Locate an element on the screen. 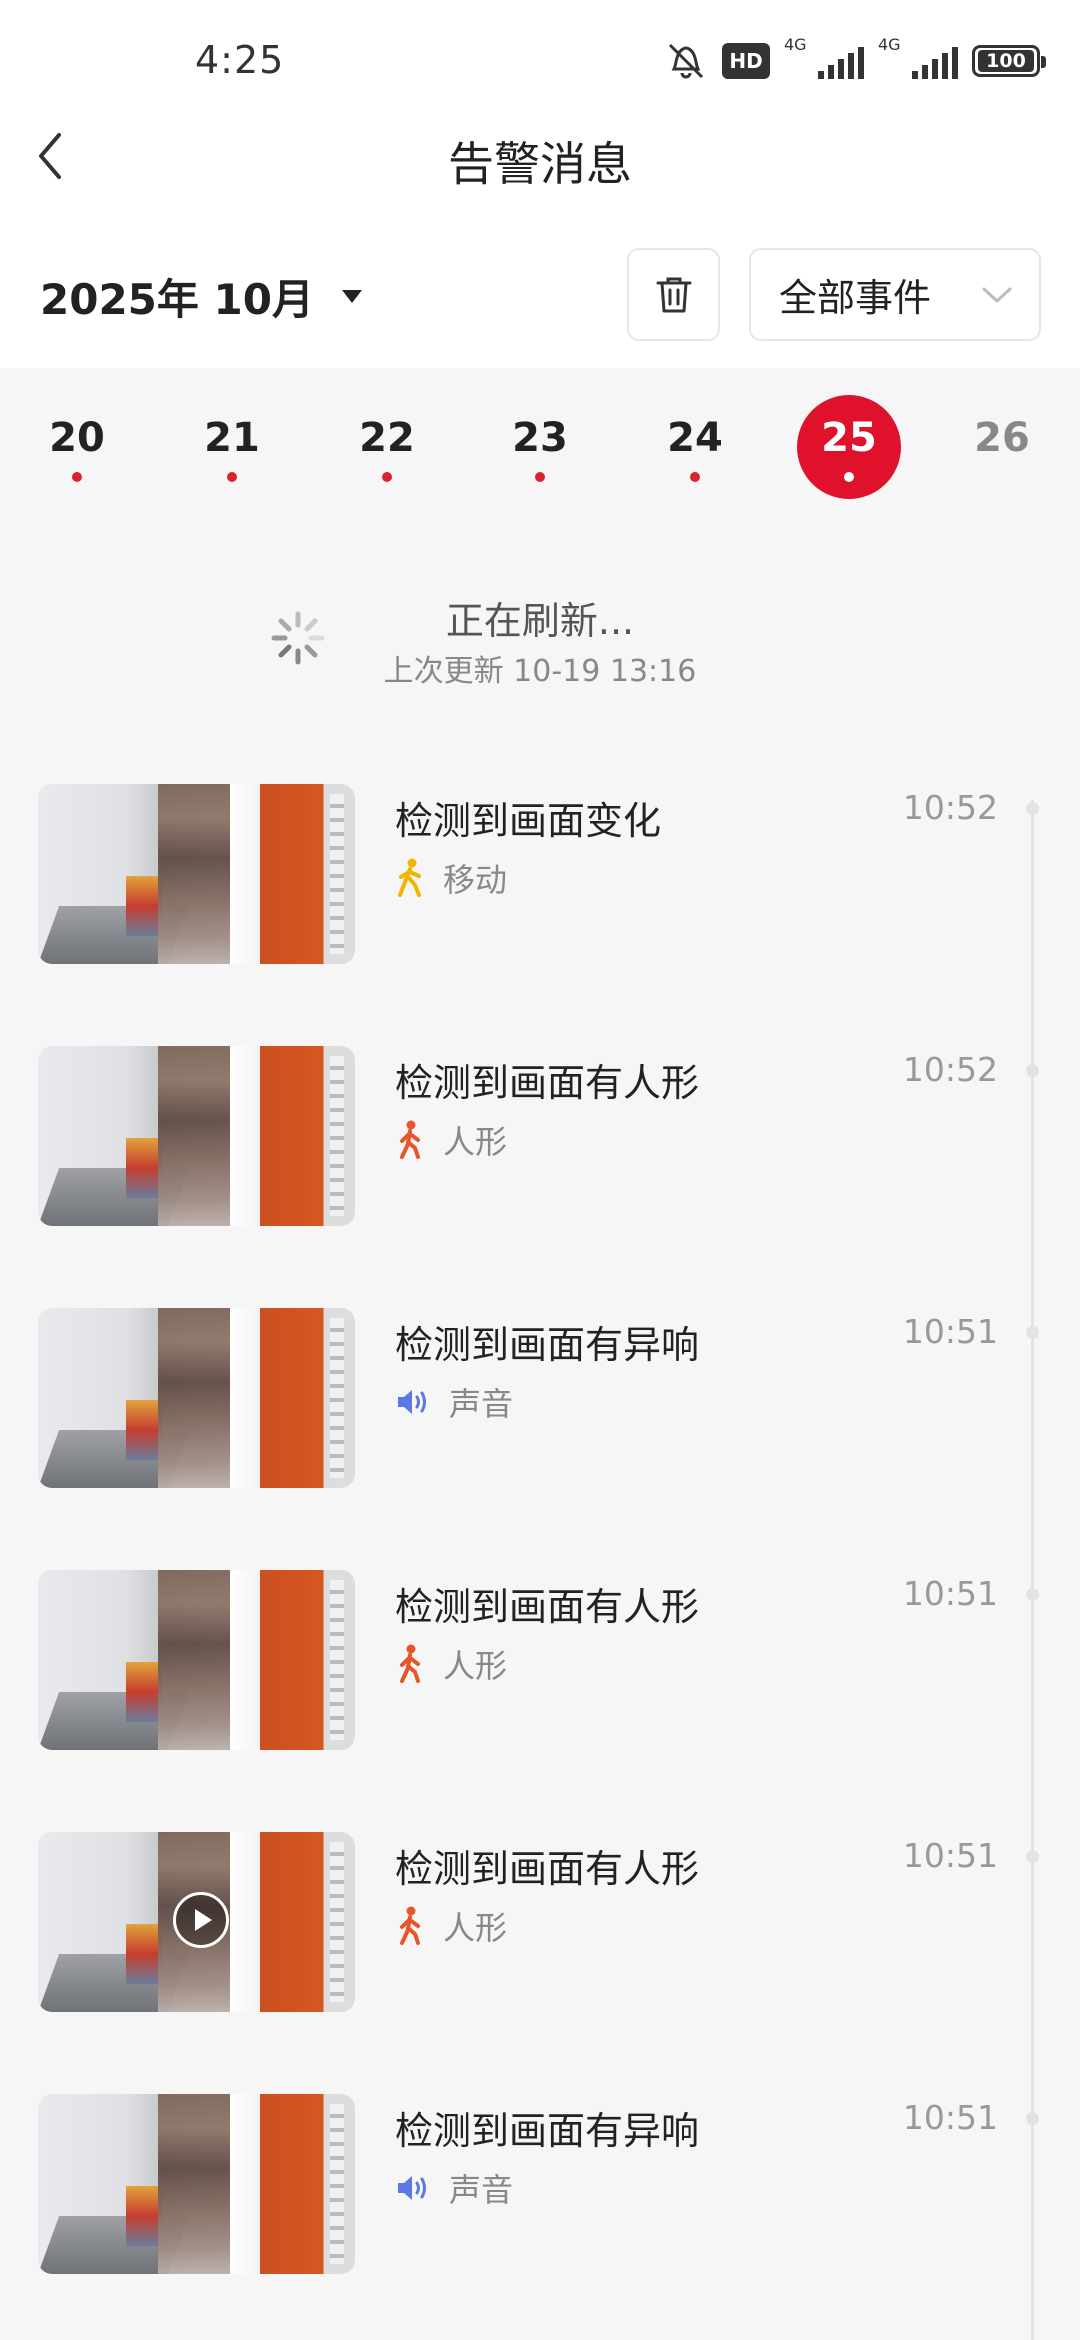  event-type: 移动 is located at coordinates (451, 878).